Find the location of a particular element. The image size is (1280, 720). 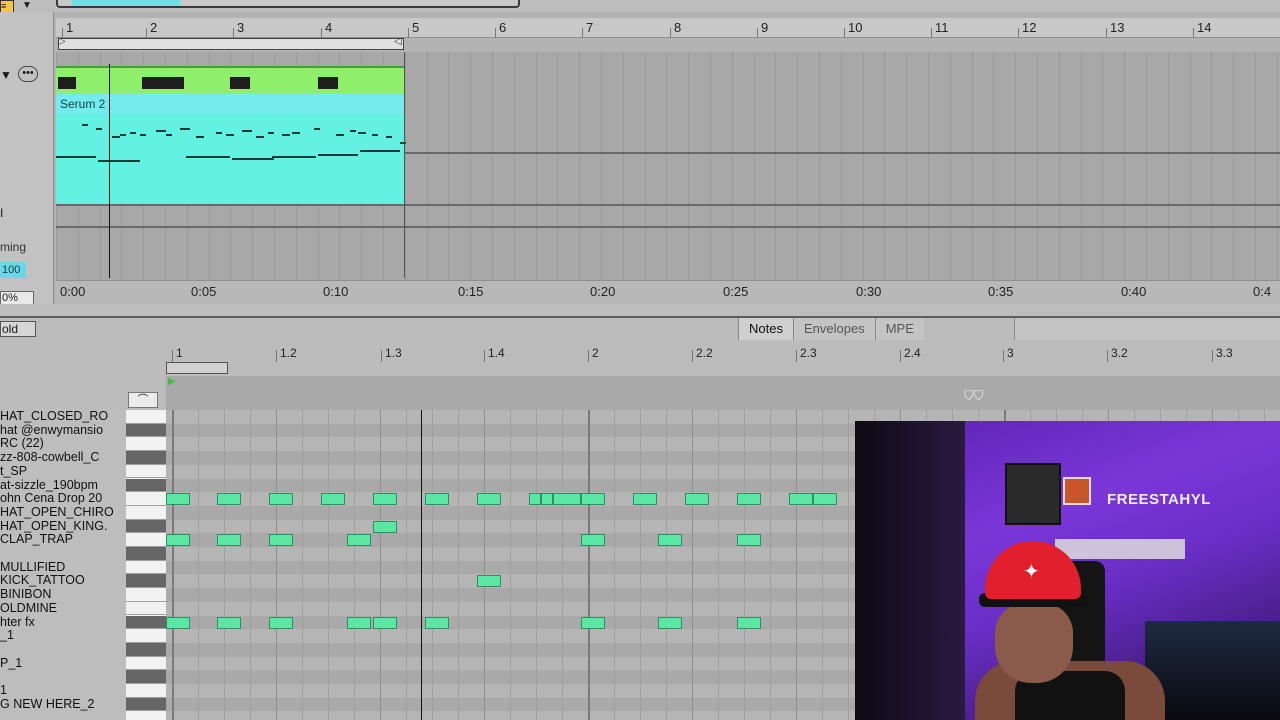

drum-pad-name: at-sizzle_190bpm is located at coordinates (64, 486).